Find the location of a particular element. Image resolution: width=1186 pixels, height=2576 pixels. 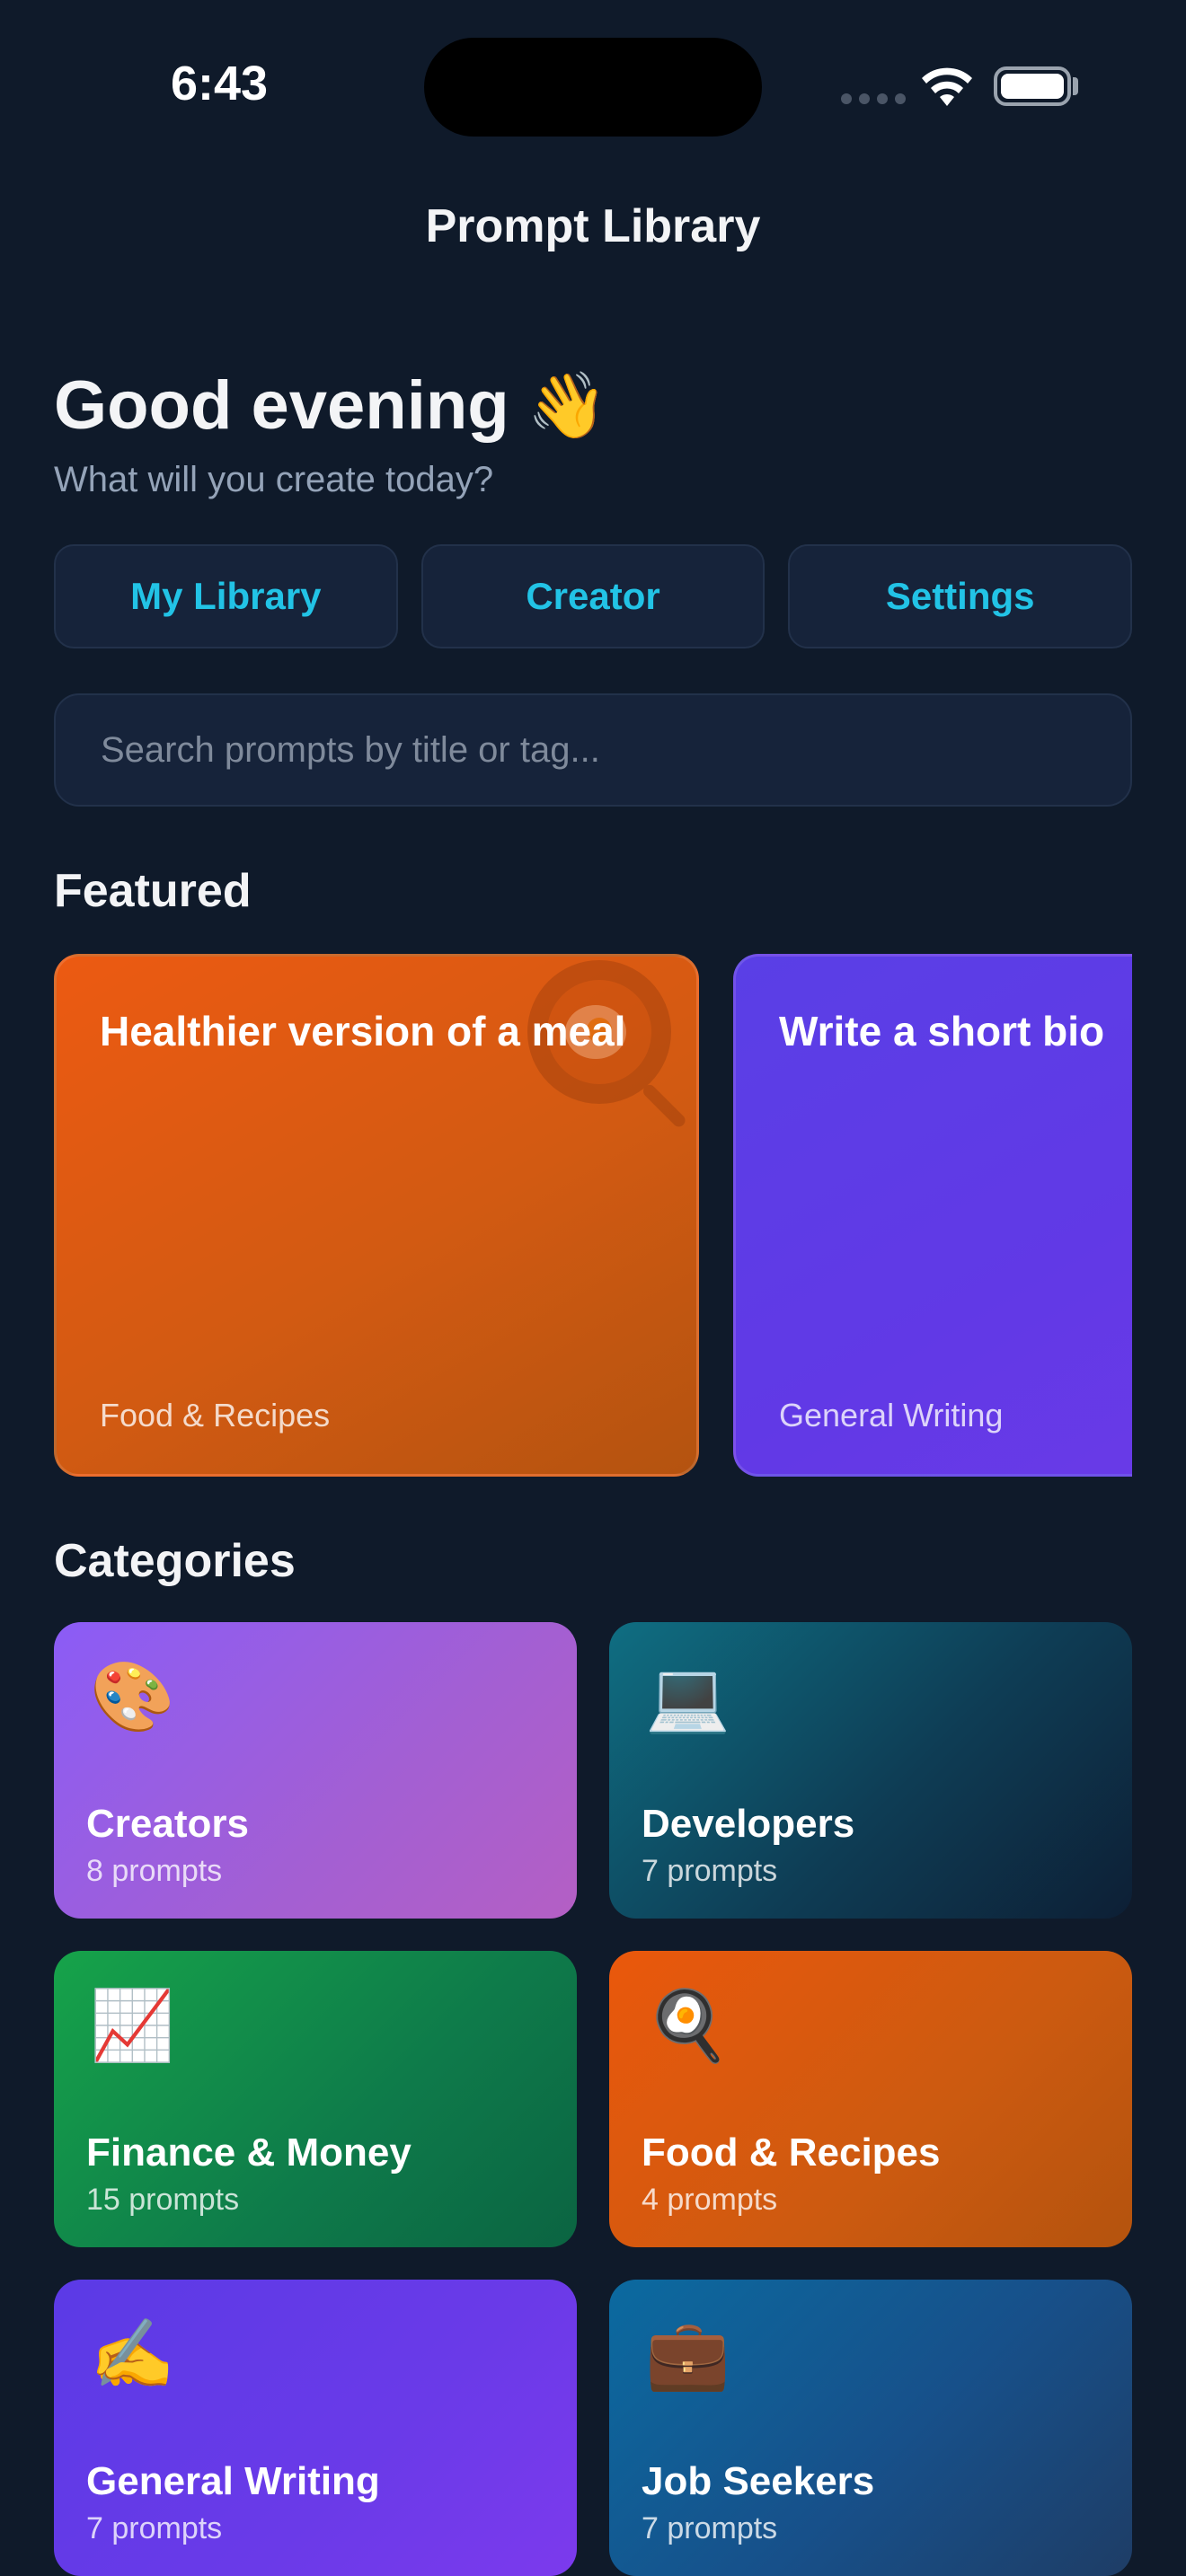

writing-hand-icon: ✍️ is located at coordinates (132, 2354).